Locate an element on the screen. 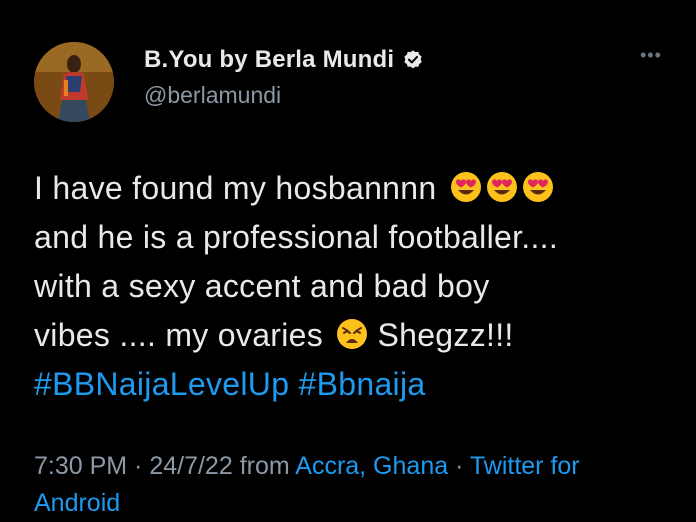 The height and width of the screenshot is (522, 696). location-link: Accra, Ghana is located at coordinates (371, 466).